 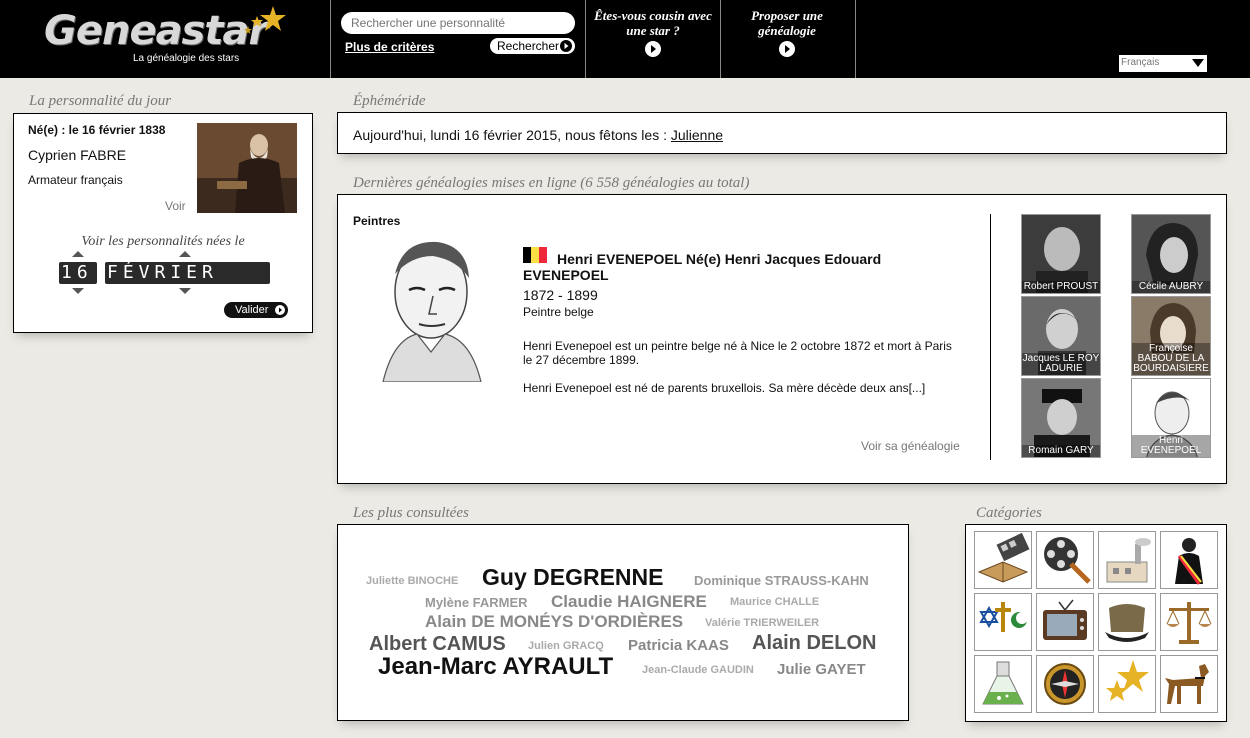 I want to click on most-viewed-title: Les plus consultées, so click(x=411, y=513).